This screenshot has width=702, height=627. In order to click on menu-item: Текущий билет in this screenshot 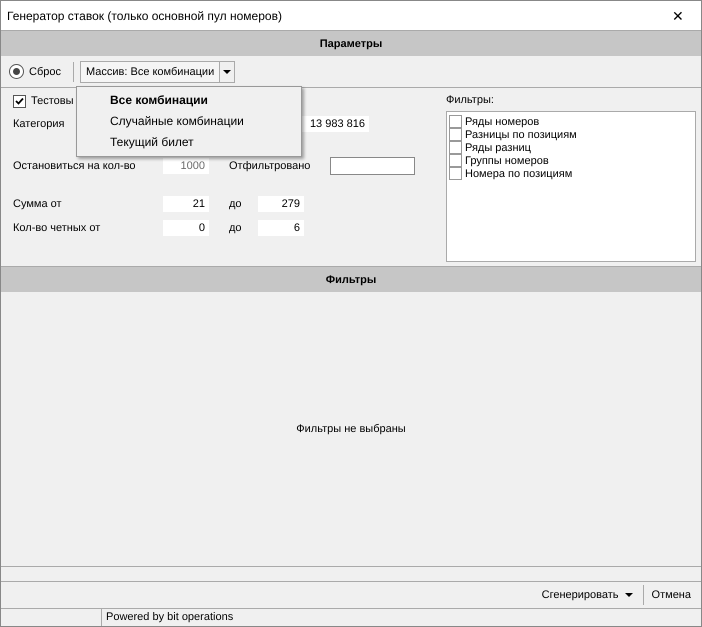, I will do `click(189, 142)`.